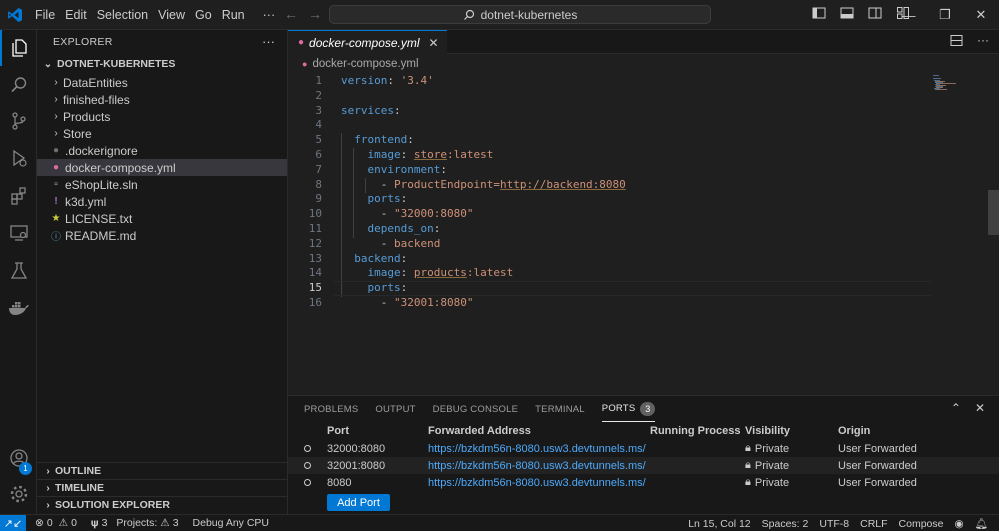 Image resolution: width=999 pixels, height=531 pixels. Describe the element at coordinates (162, 218) in the screenshot. I see `tree-item-license: ★ LICENSE.txt` at that location.